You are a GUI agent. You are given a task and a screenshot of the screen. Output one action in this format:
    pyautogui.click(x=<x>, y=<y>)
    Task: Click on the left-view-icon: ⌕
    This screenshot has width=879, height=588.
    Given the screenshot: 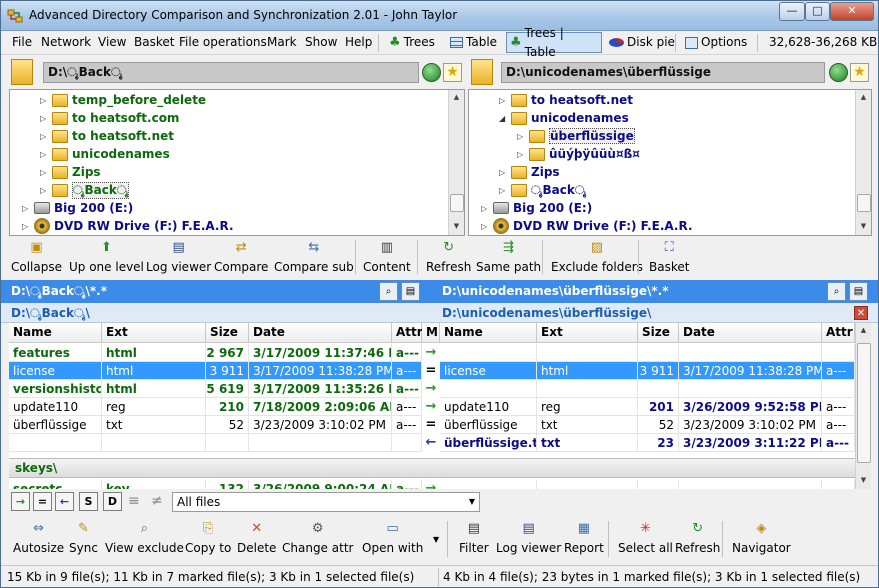 What is the action you would take?
    pyautogui.click(x=388, y=291)
    